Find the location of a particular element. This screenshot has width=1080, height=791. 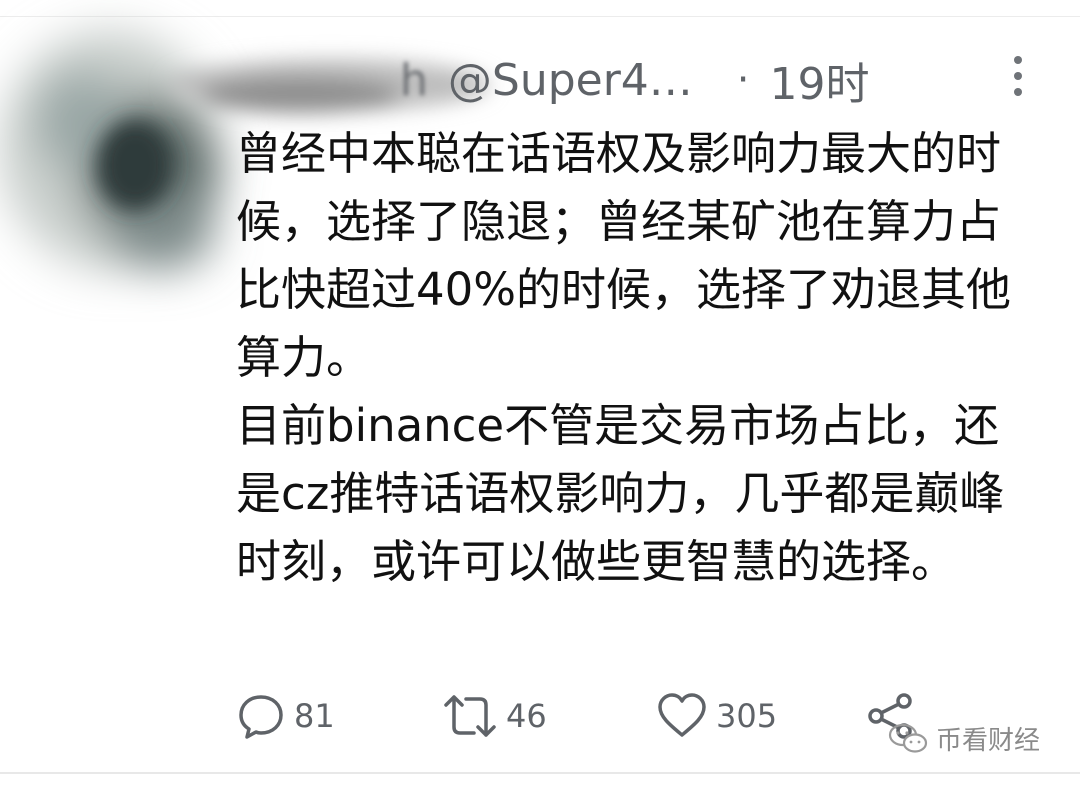

more-options-button is located at coordinates (1018, 81).